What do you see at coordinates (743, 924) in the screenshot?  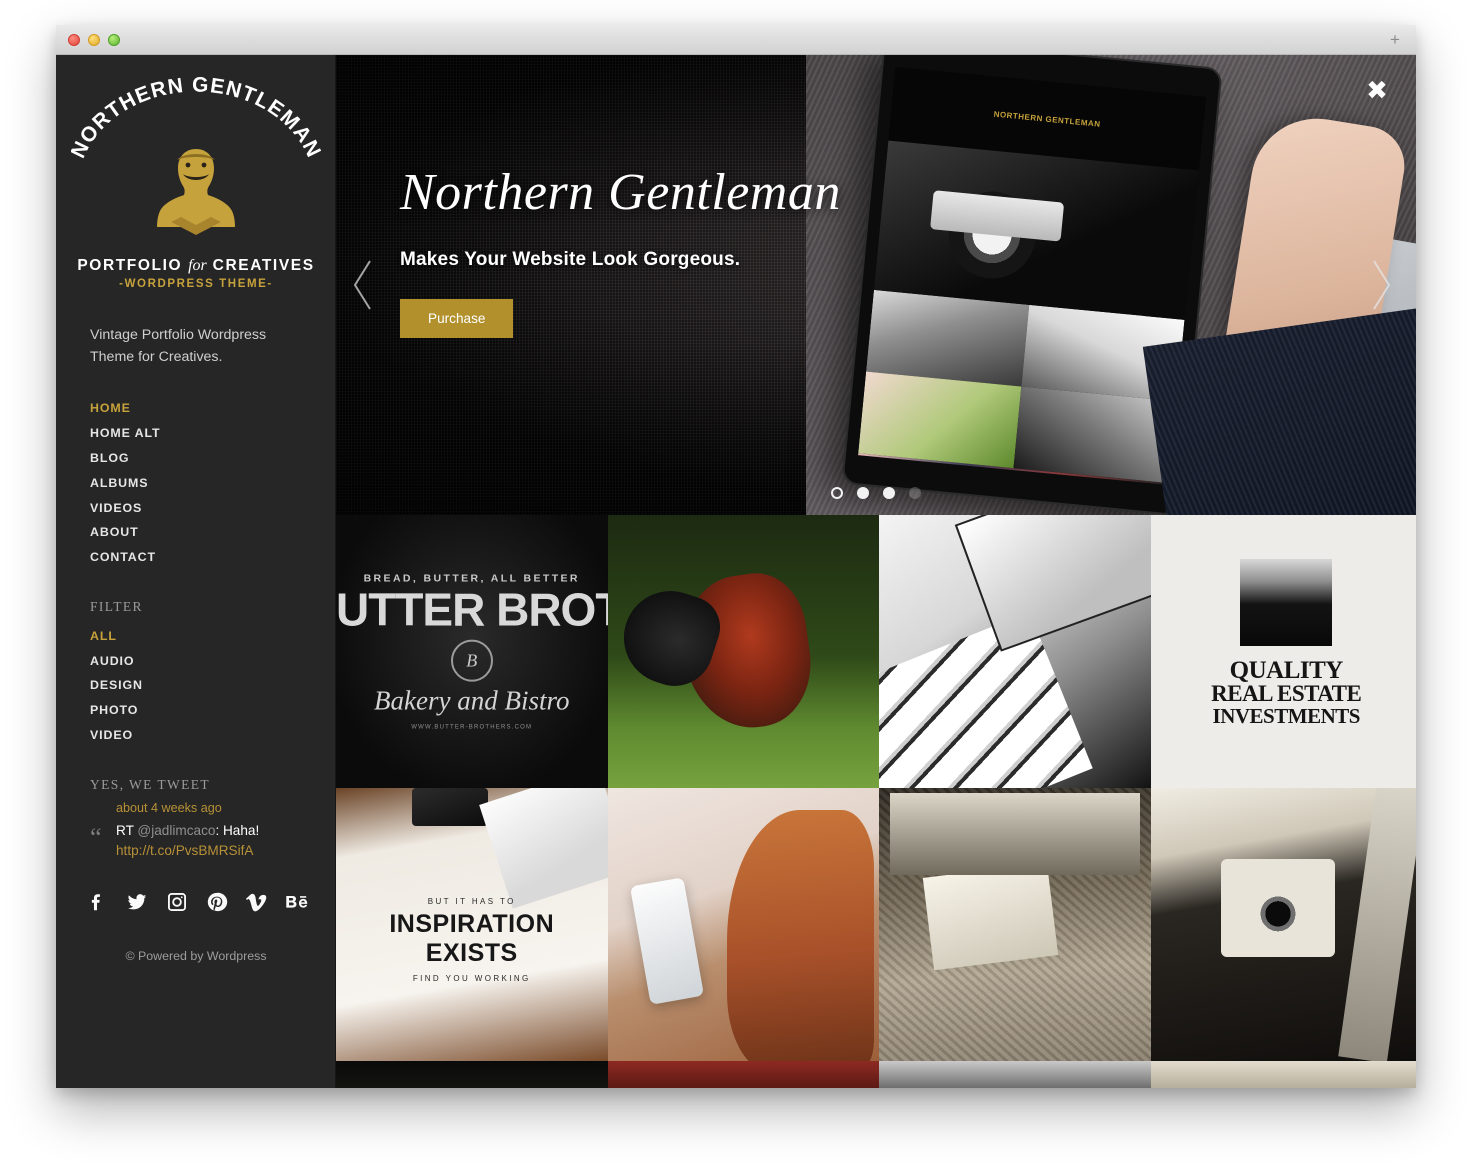 I see `tile-phone` at bounding box center [743, 924].